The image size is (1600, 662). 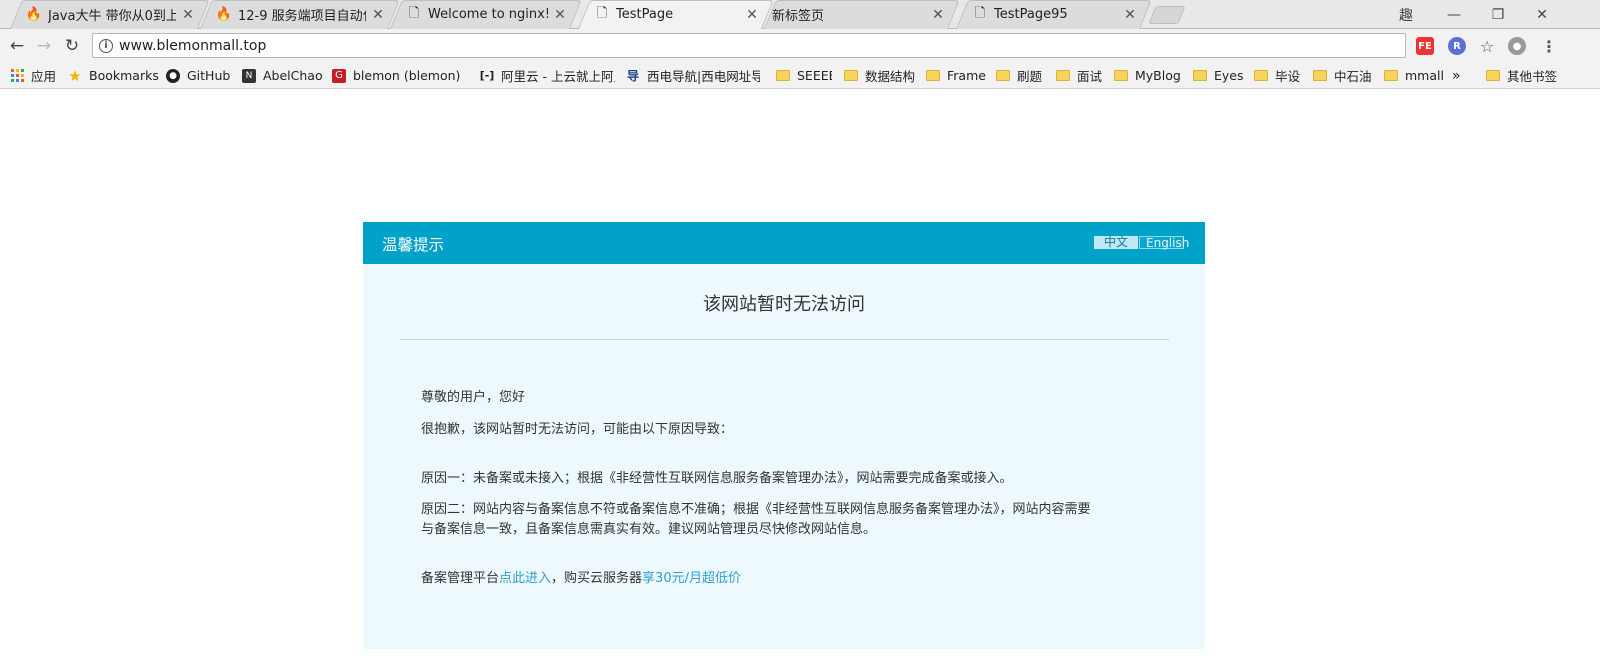 I want to click on enter-filing-platform-link: 点此进入, so click(x=525, y=578).